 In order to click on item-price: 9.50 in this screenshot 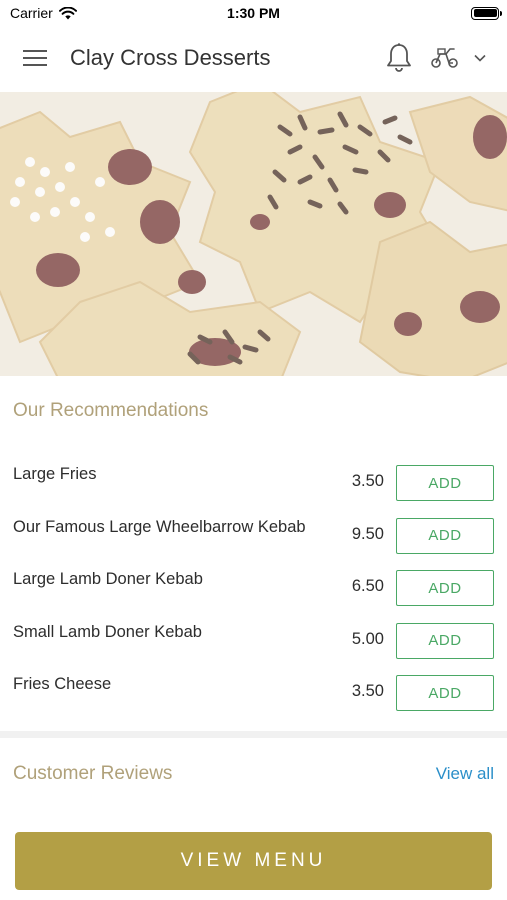, I will do `click(367, 533)`.